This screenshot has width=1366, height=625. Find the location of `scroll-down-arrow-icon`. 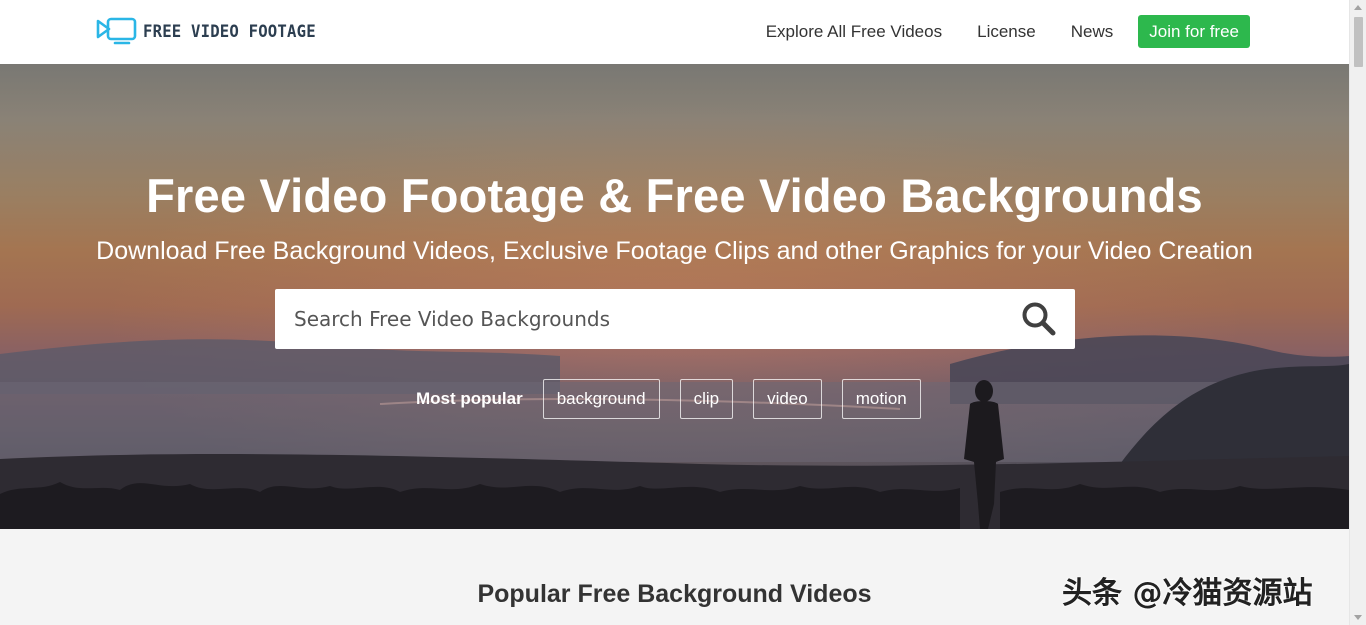

scroll-down-arrow-icon is located at coordinates (1358, 617).